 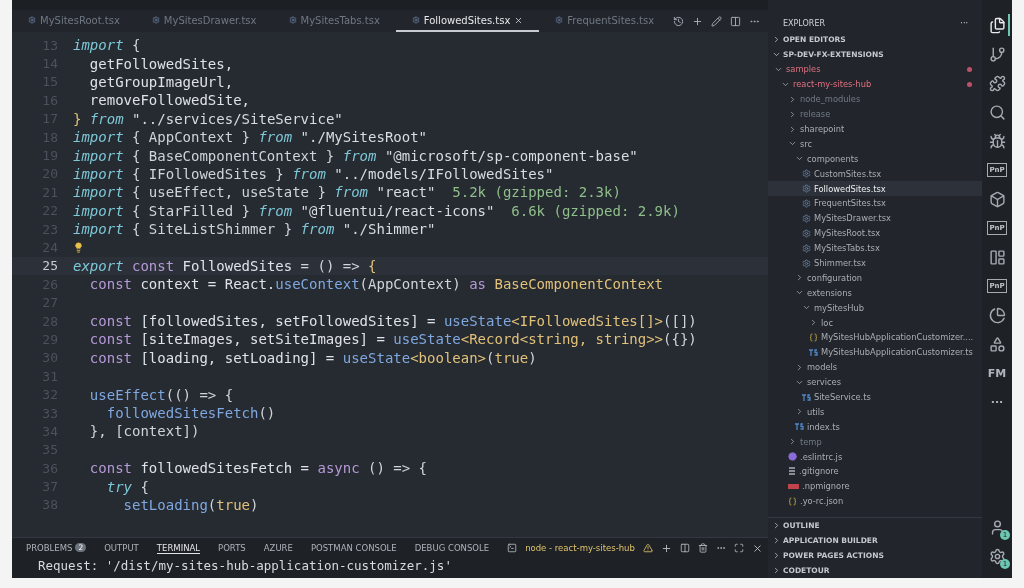 What do you see at coordinates (997, 315) in the screenshot?
I see `pie-chart-icon` at bounding box center [997, 315].